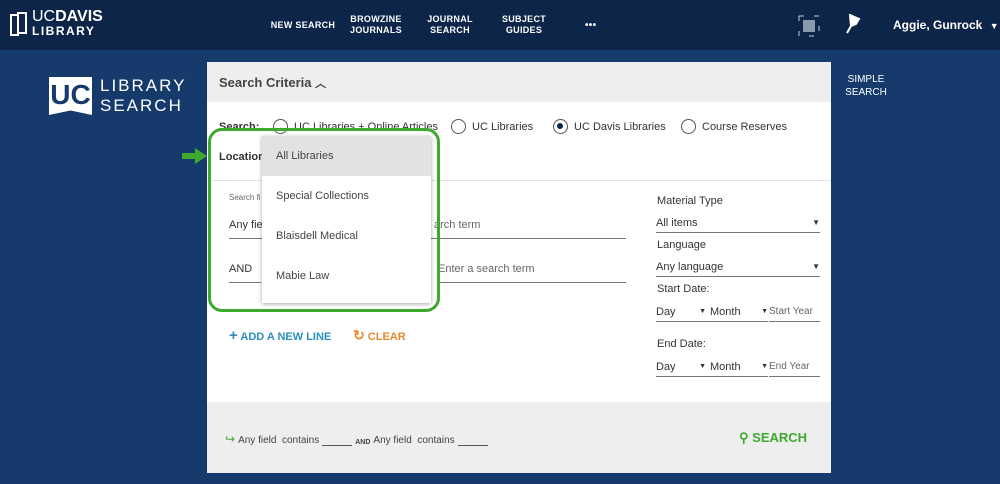 The height and width of the screenshot is (484, 1000). I want to click on search-icon: ⚲, so click(744, 437).